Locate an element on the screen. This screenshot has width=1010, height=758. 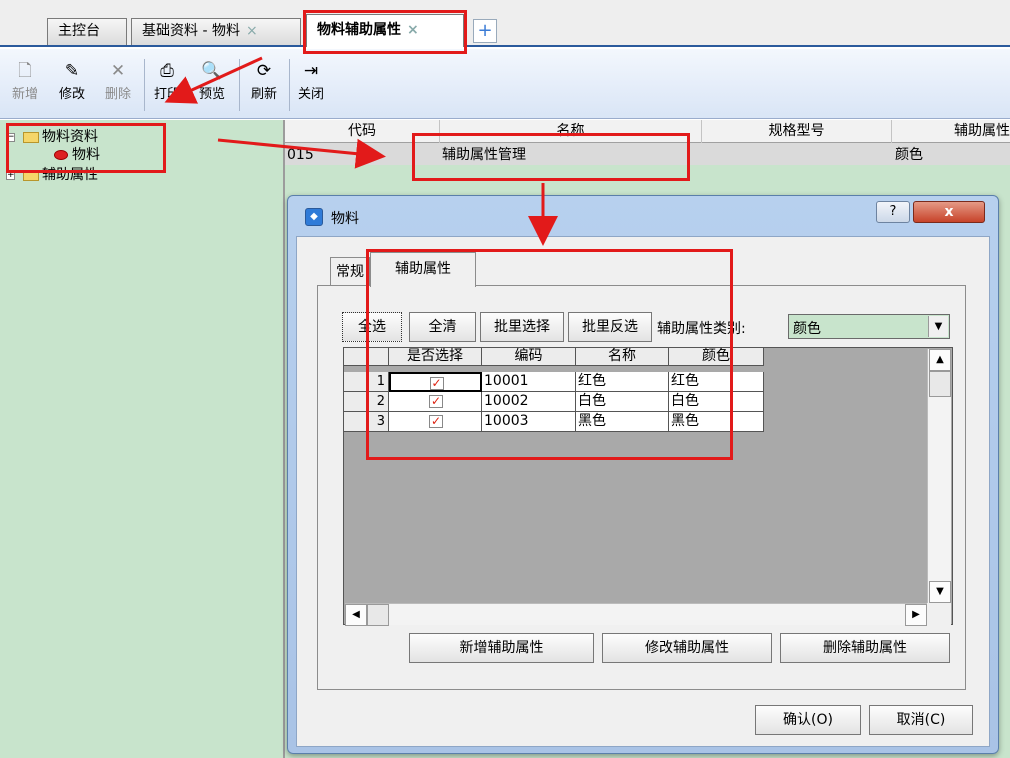
add-aux-attribute-button: 新增辅助属性 is located at coordinates (501, 648).